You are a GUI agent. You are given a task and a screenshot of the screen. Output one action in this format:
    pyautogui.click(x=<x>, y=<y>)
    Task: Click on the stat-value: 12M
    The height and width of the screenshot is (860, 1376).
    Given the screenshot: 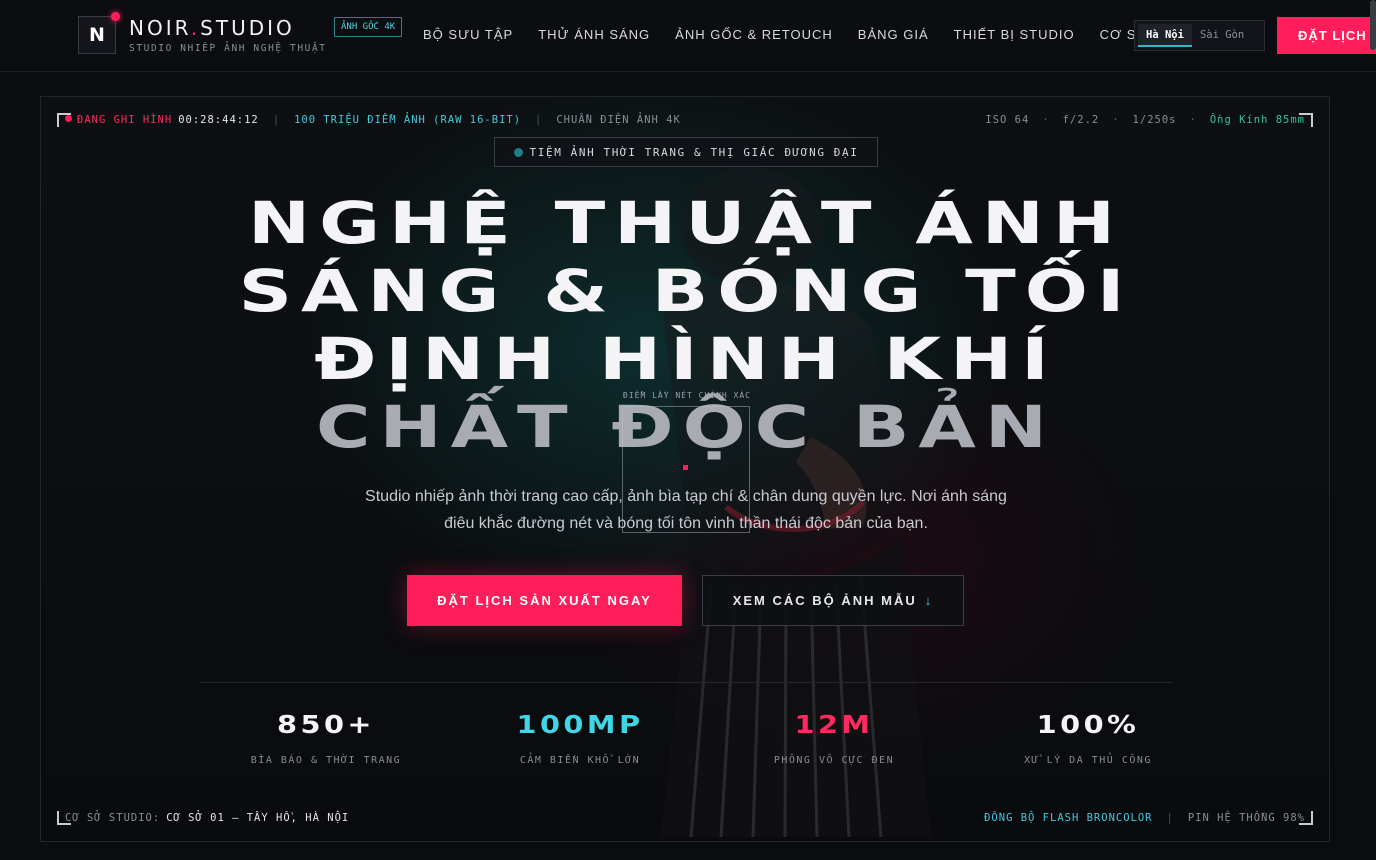 What is the action you would take?
    pyautogui.click(x=834, y=724)
    